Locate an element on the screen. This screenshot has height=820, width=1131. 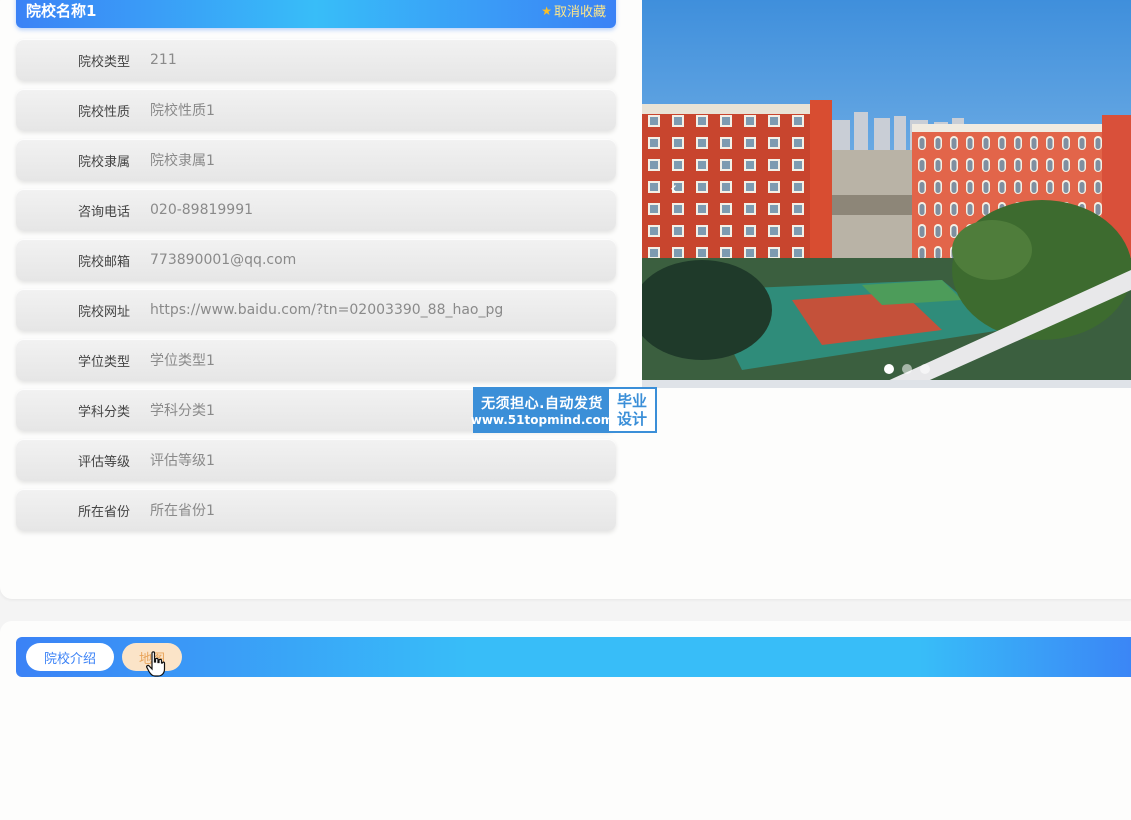
info-label: 院校性质 is located at coordinates (103, 112).